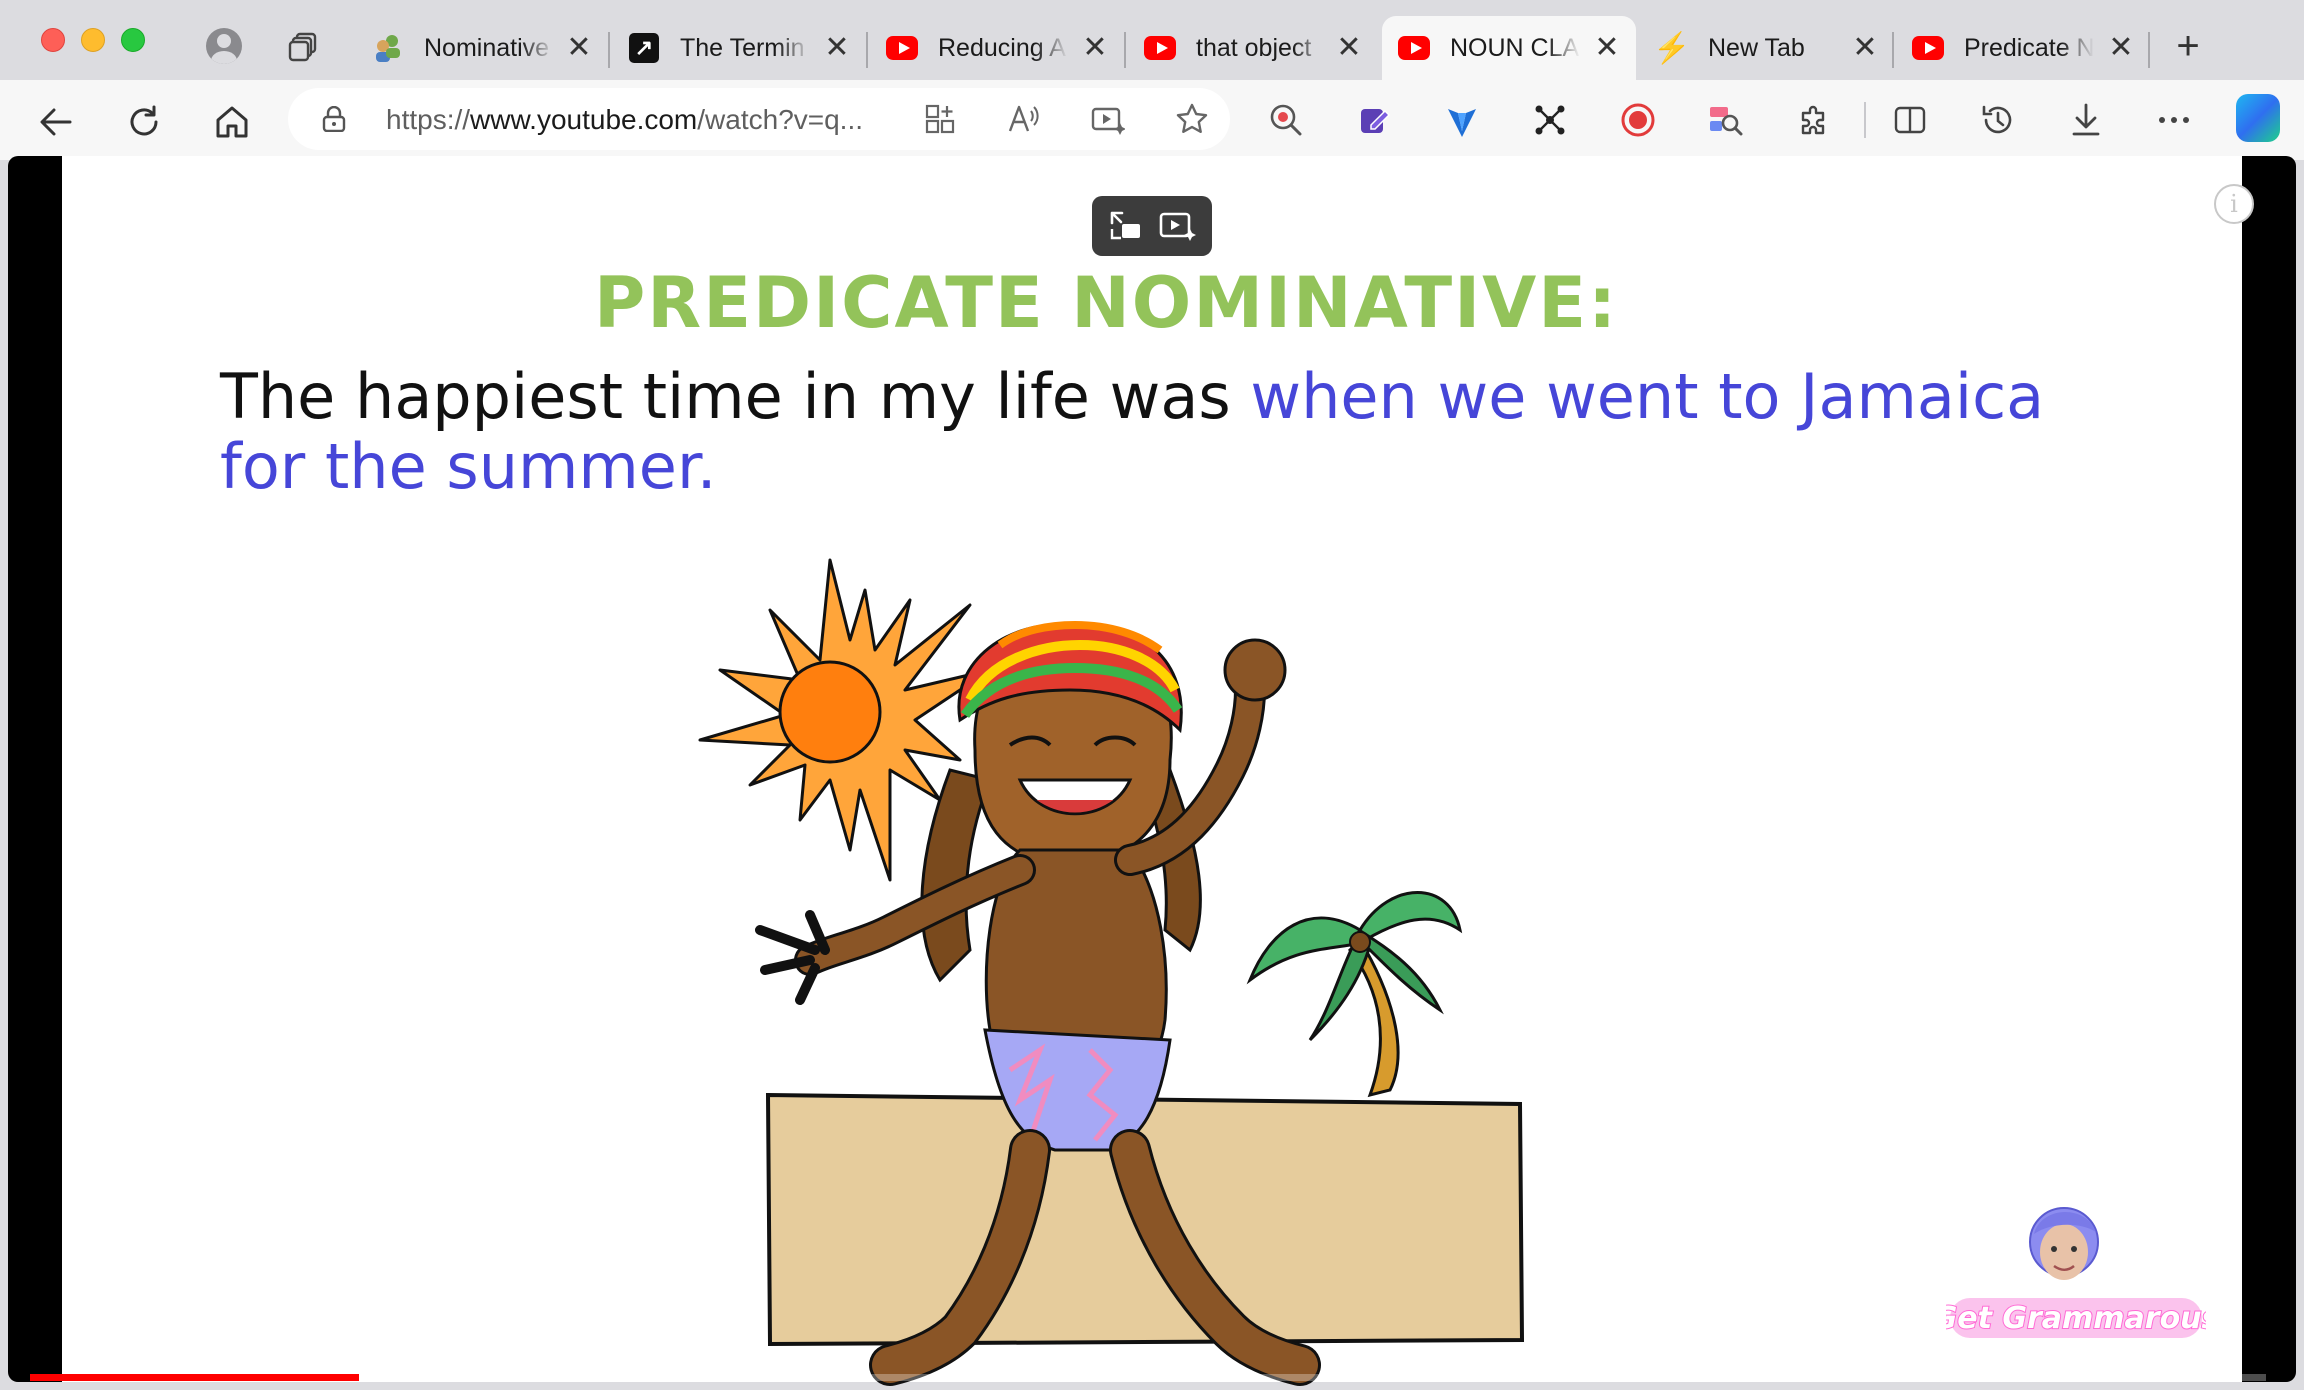  Describe the element at coordinates (1126, 226) in the screenshot. I see `pip-exit-icon` at that location.